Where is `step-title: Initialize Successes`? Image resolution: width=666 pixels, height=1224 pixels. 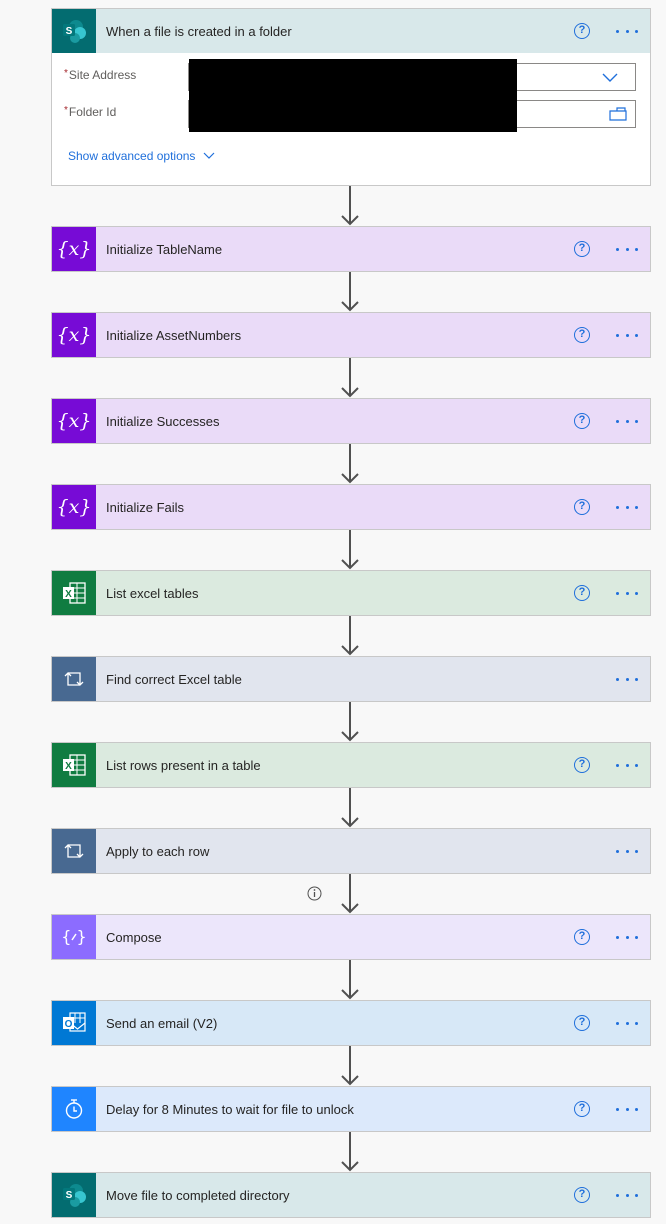 step-title: Initialize Successes is located at coordinates (163, 421).